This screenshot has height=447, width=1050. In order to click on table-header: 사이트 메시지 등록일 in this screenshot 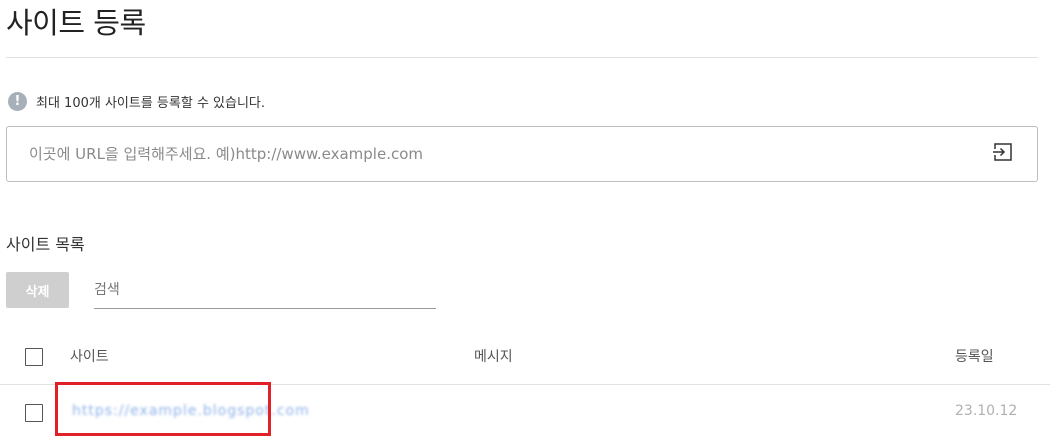, I will do `click(525, 357)`.